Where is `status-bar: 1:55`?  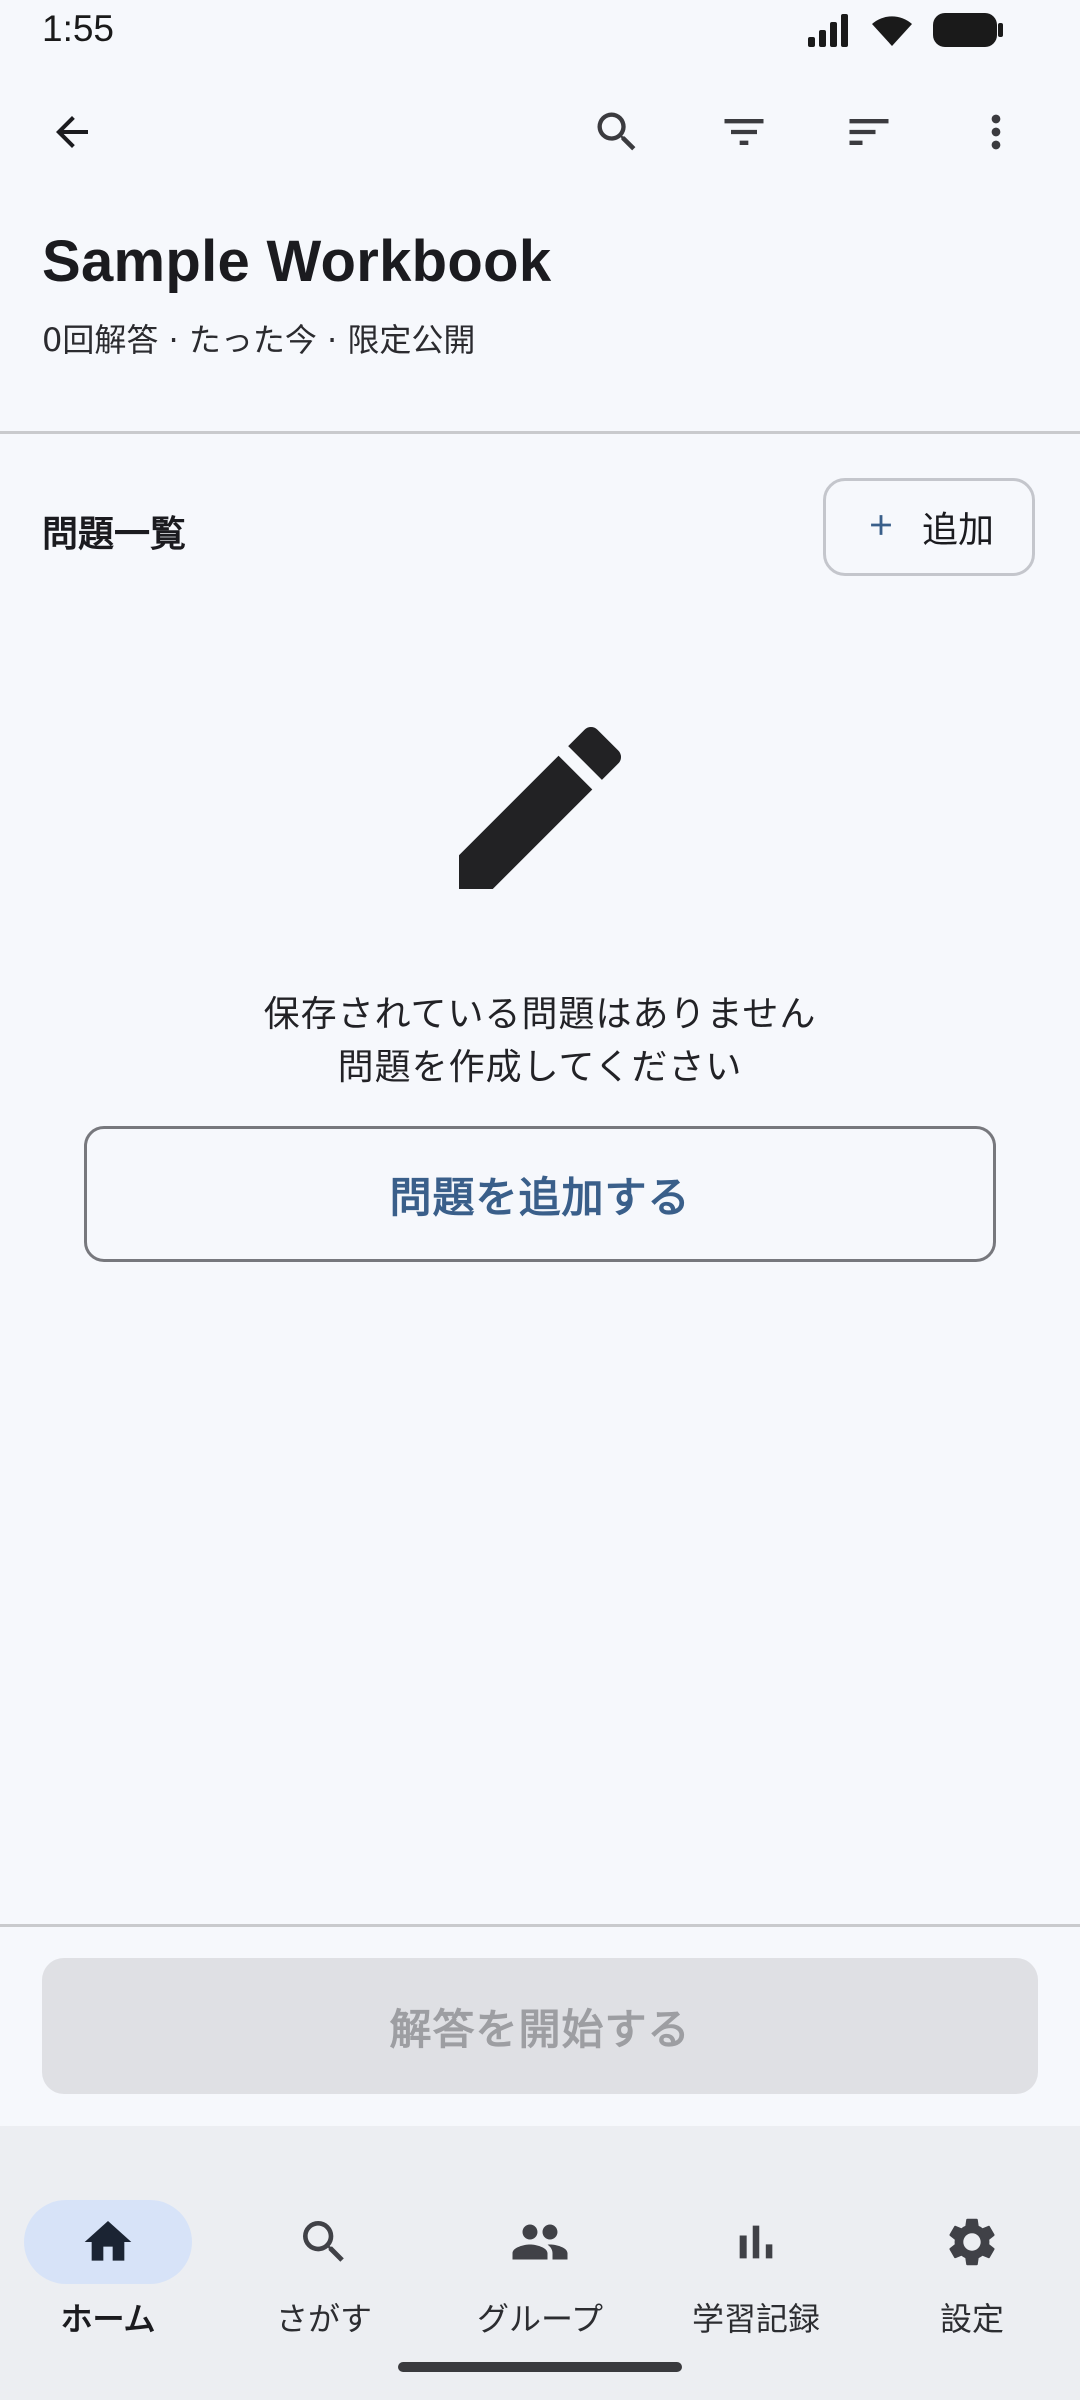 status-bar: 1:55 is located at coordinates (540, 32).